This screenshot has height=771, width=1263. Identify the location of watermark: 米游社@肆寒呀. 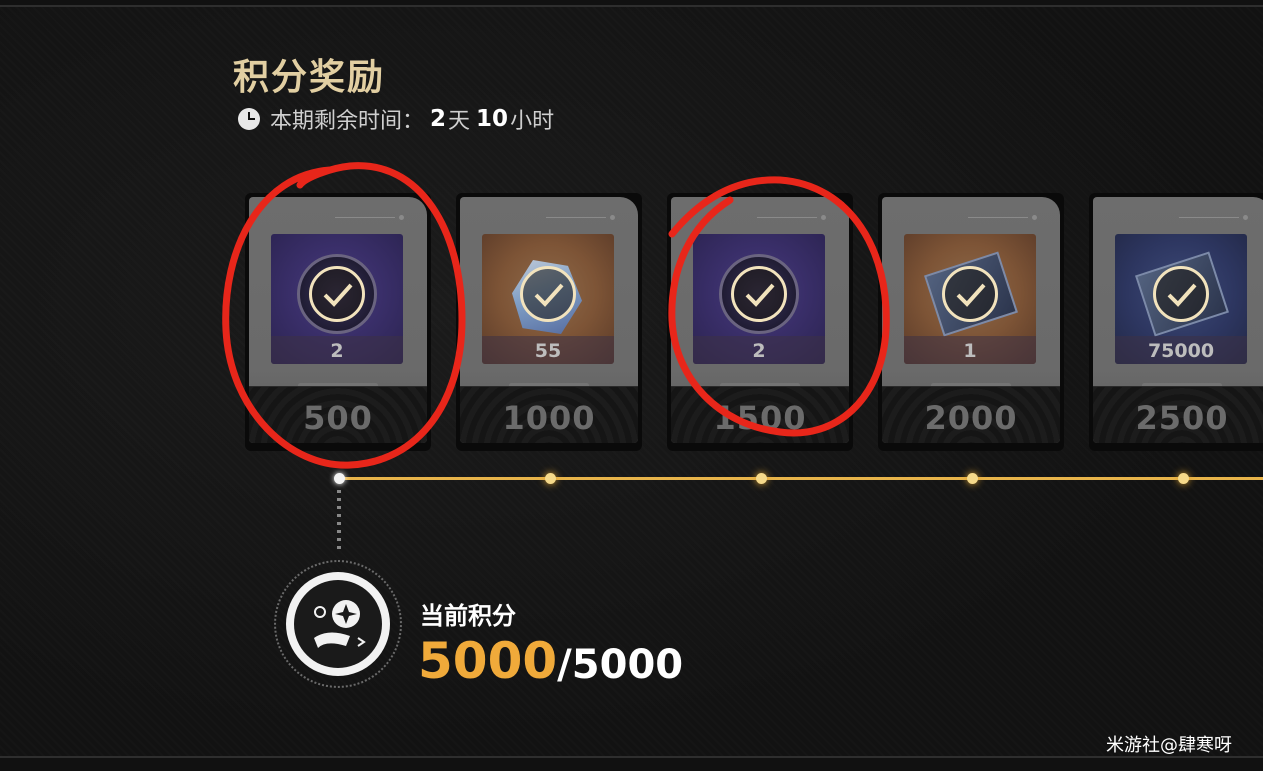
(1169, 745).